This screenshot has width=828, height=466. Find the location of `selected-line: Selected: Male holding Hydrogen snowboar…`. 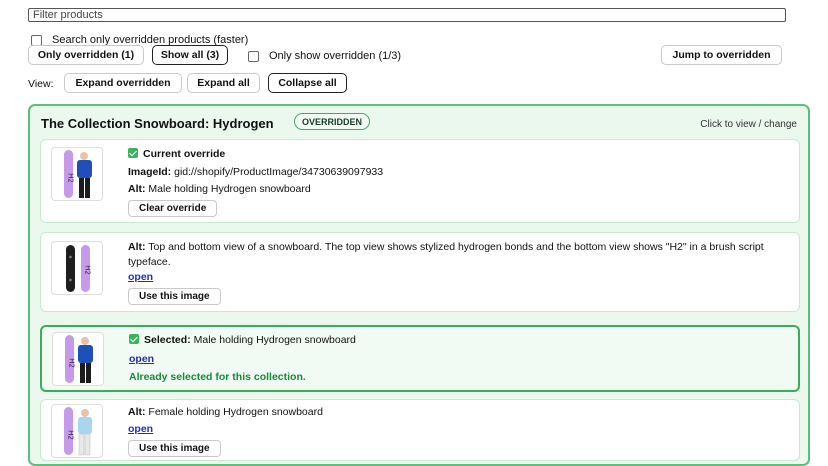

selected-line: Selected: Male holding Hydrogen snowboar… is located at coordinates (242, 340).